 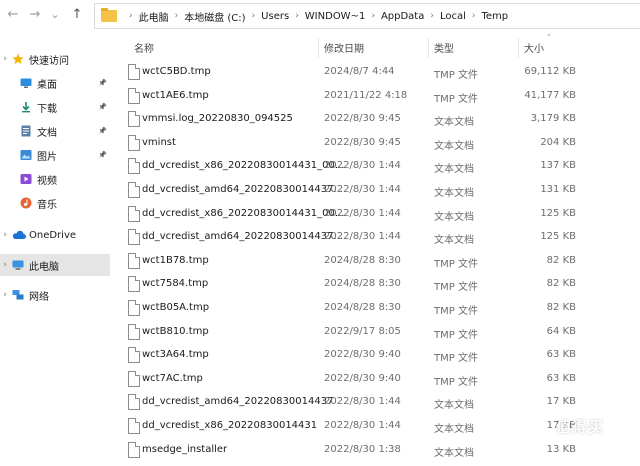 What do you see at coordinates (453, 16) in the screenshot?
I see `breadcrumb-item: Local` at bounding box center [453, 16].